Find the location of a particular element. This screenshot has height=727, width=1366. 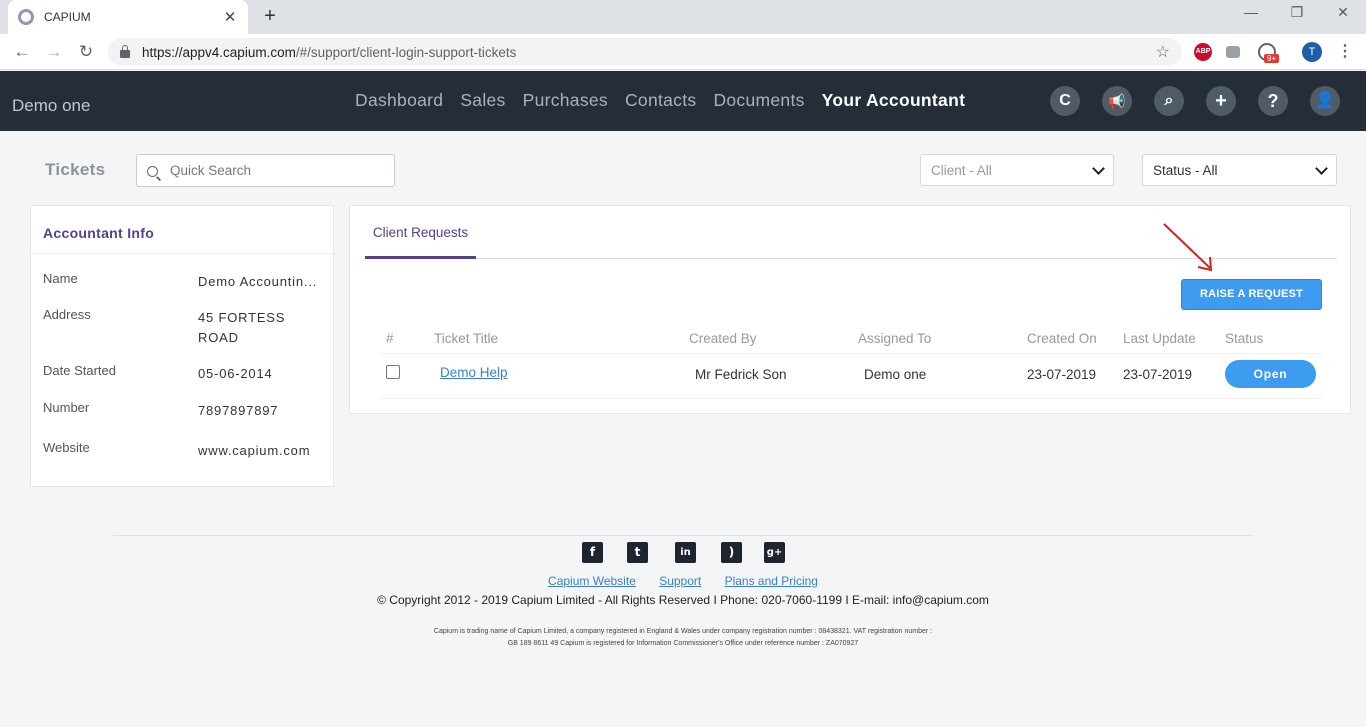

nav-documents: Documents is located at coordinates (758, 100).